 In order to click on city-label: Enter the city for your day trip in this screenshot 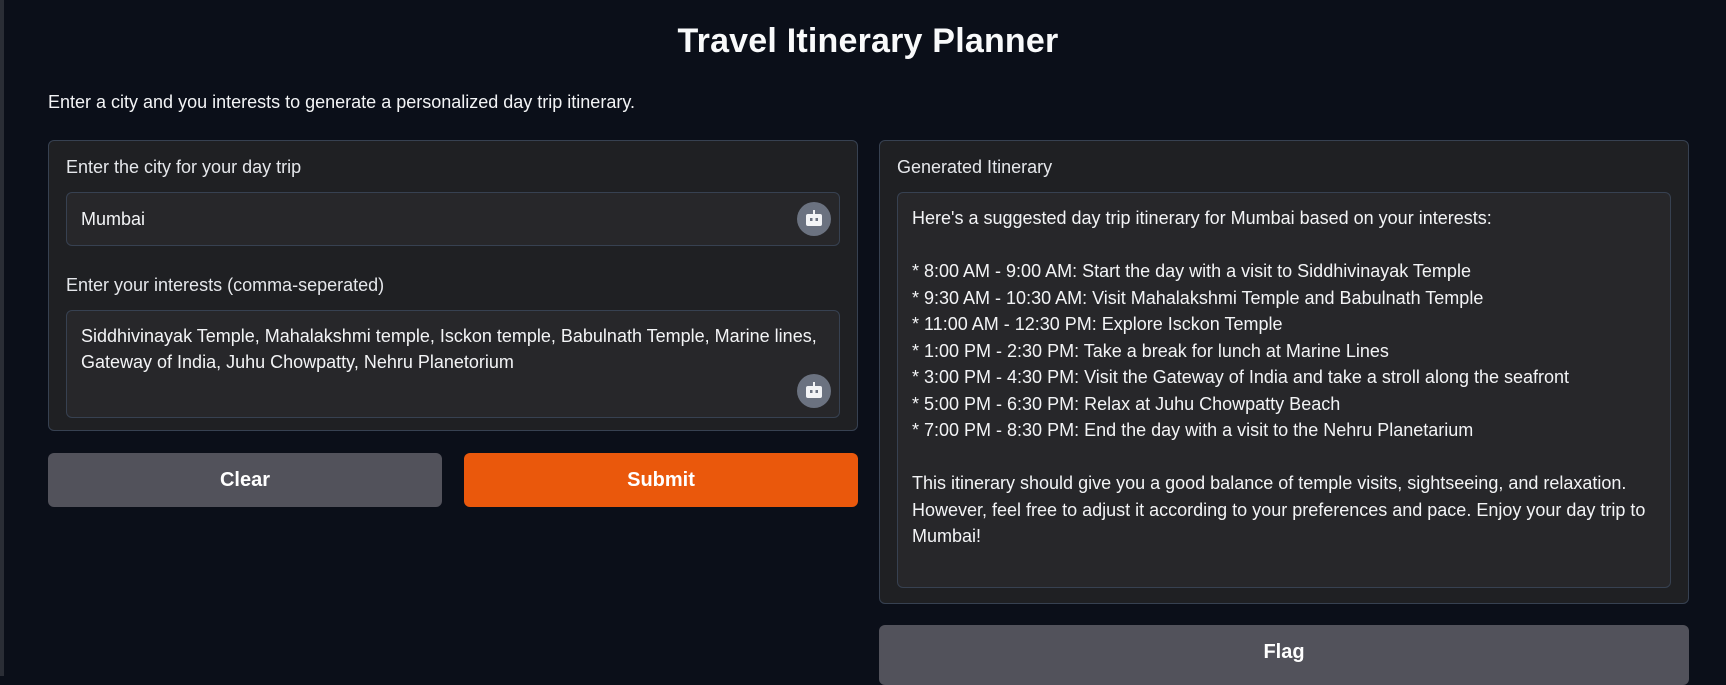, I will do `click(184, 167)`.